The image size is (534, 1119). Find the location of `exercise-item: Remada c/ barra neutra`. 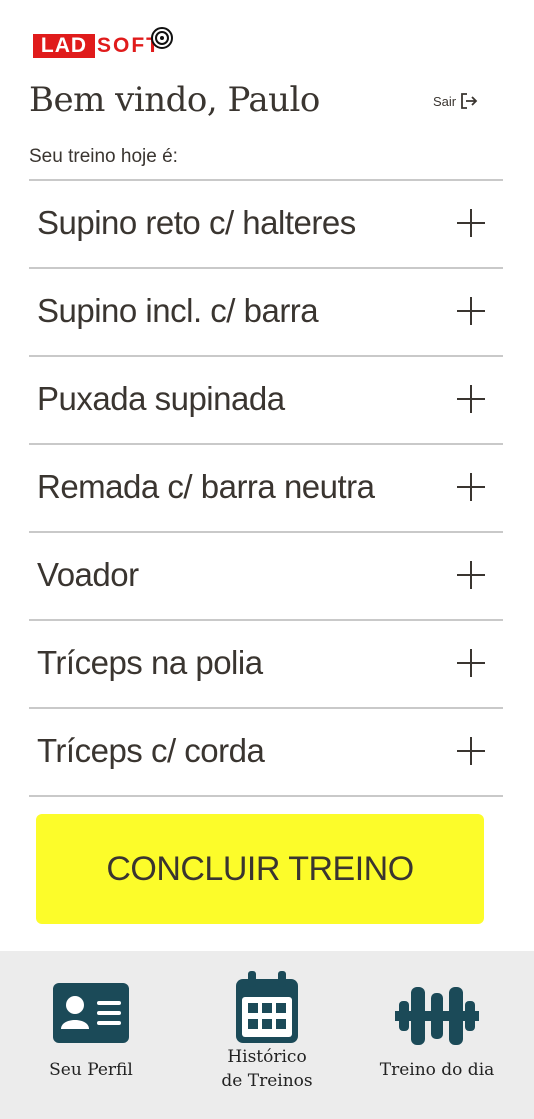

exercise-item: Remada c/ barra neutra is located at coordinates (266, 489).